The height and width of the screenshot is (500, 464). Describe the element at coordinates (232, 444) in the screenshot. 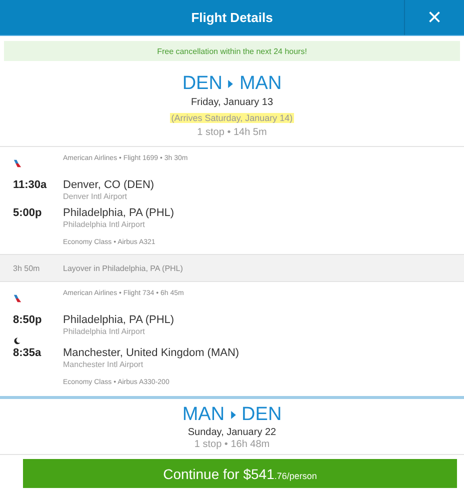

I see `trip-summary: 1 stop • 16h 48m` at that location.